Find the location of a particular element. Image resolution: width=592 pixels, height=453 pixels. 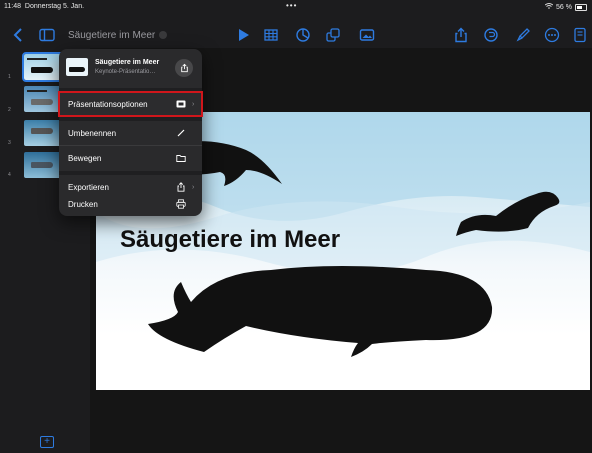

status-time: 11:48 Donnerstag 5. Jan. is located at coordinates (44, 6).